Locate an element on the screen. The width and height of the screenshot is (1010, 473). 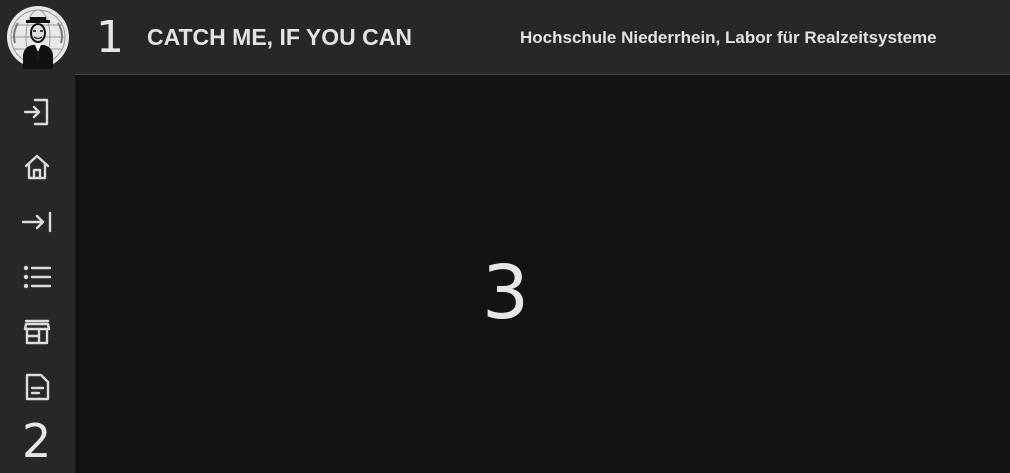
login-icon is located at coordinates (36, 112).